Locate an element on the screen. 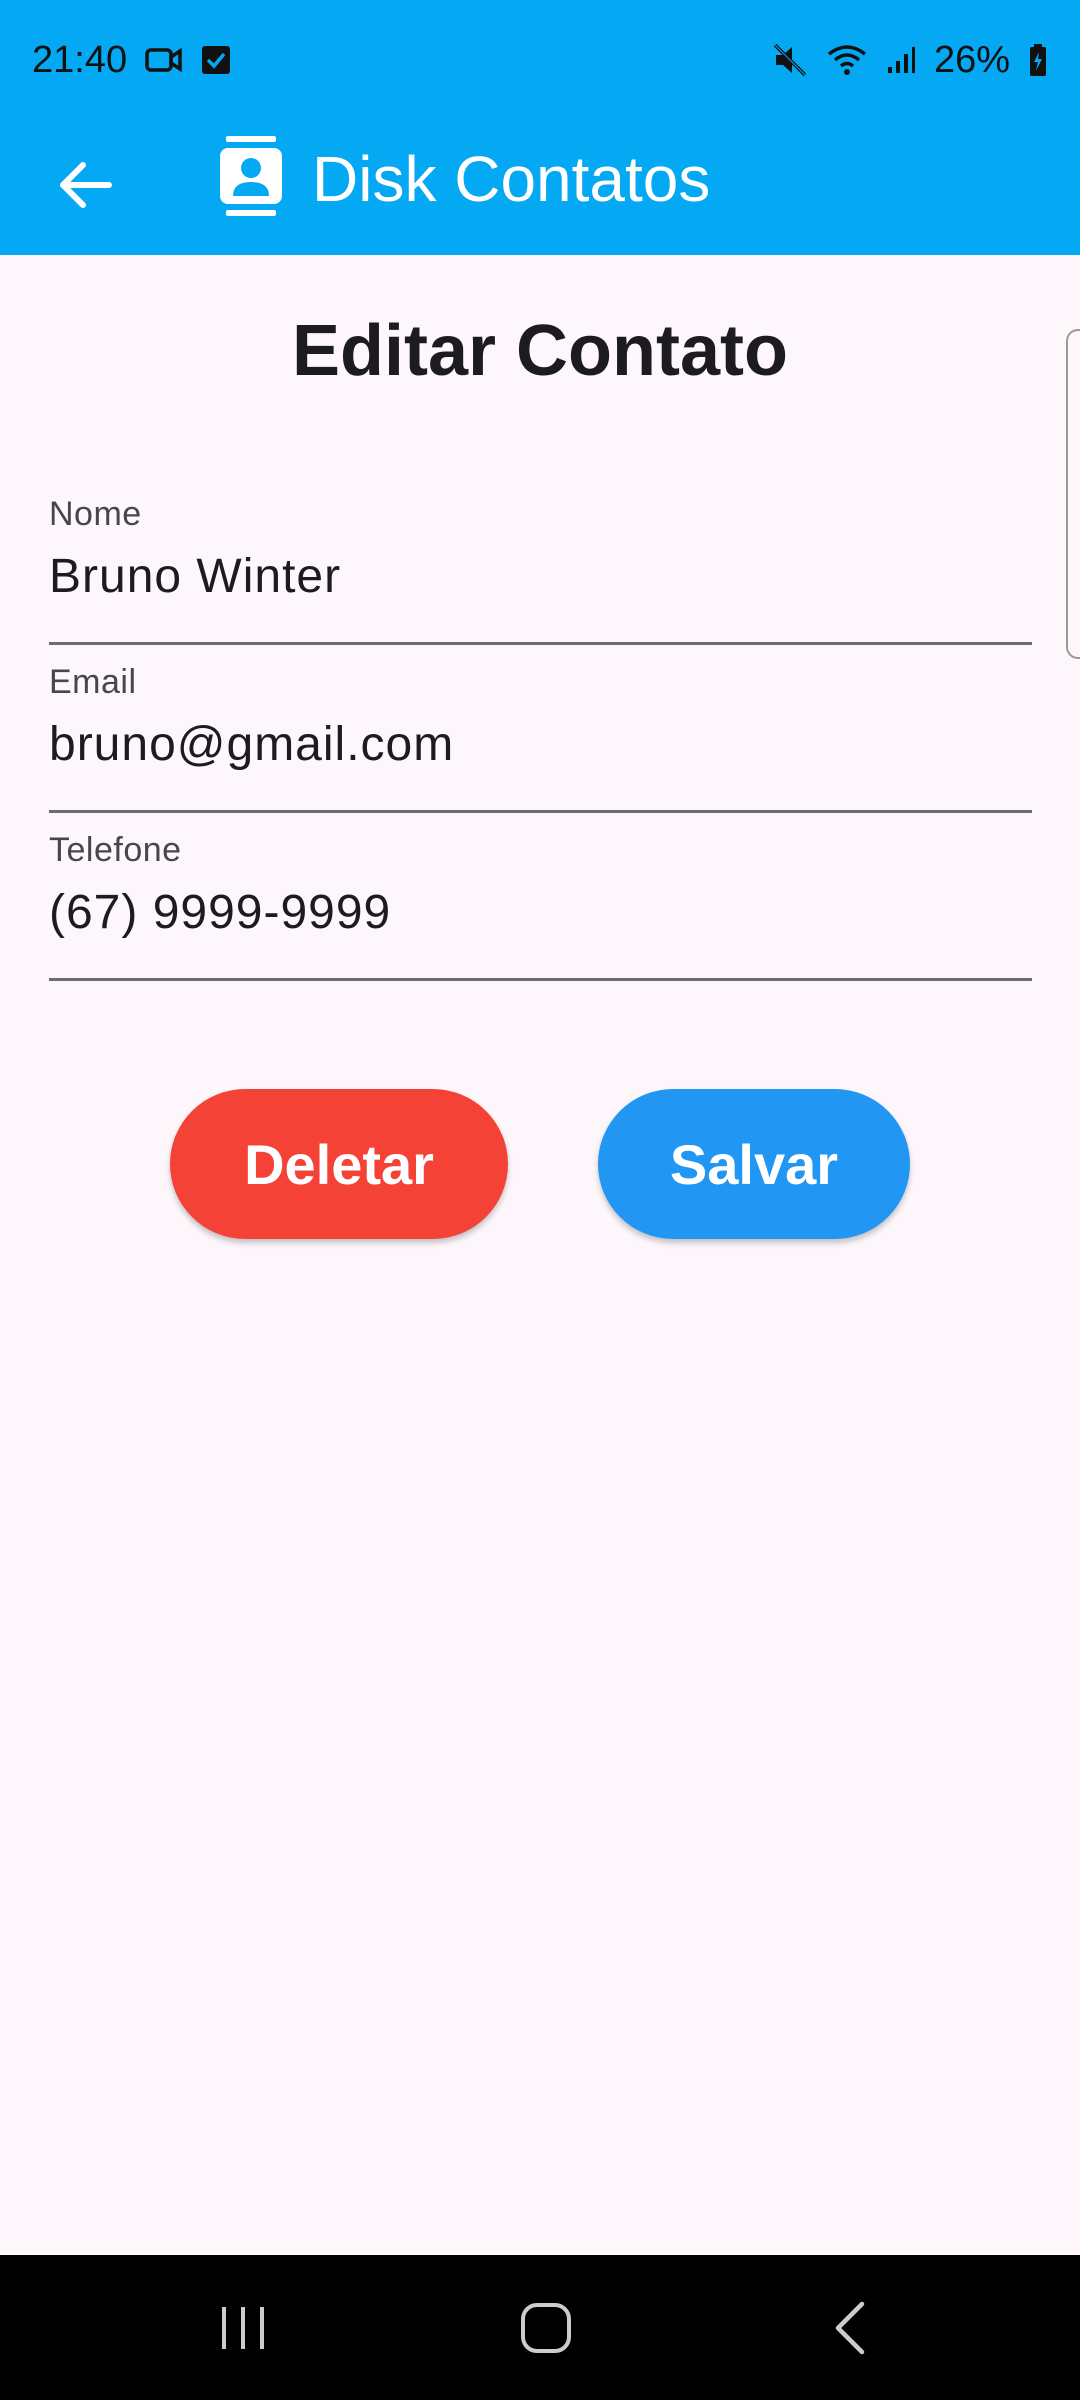  status-bar: 21:40 26% is located at coordinates (540, 60).